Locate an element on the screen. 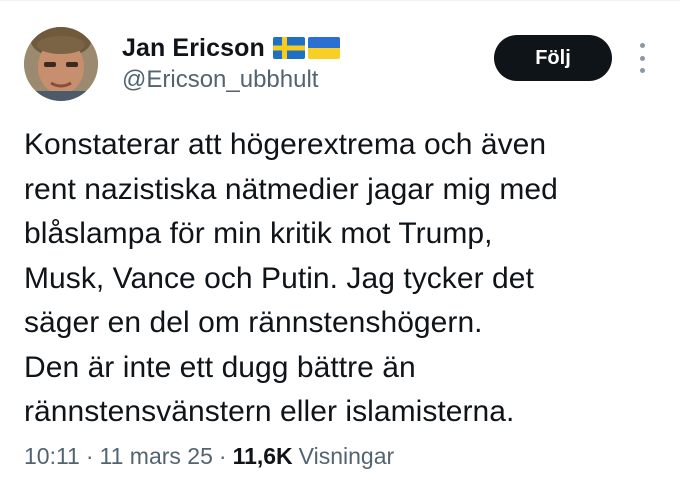  avatar is located at coordinates (61, 64).